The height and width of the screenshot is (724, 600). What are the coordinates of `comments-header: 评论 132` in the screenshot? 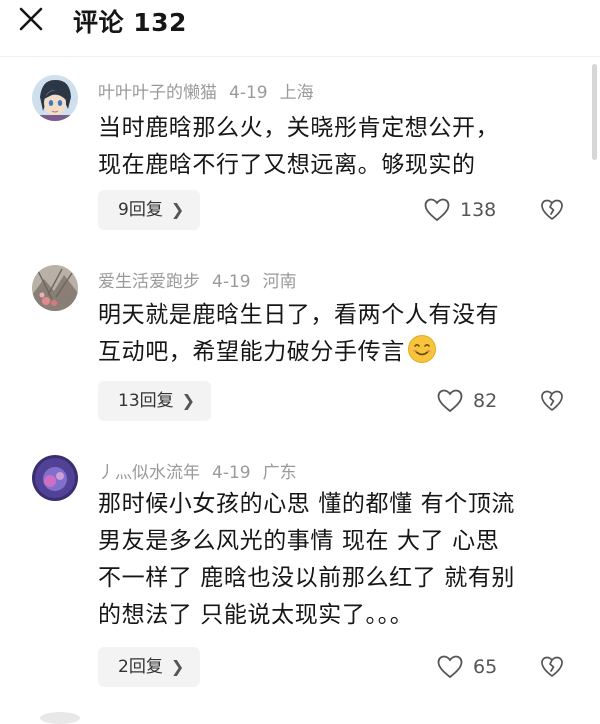 It's located at (300, 20).